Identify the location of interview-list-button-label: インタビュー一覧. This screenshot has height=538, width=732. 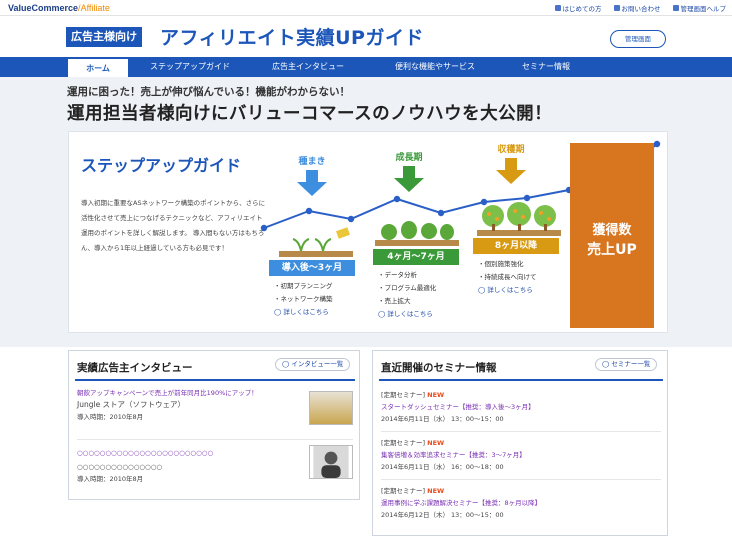
(317, 364).